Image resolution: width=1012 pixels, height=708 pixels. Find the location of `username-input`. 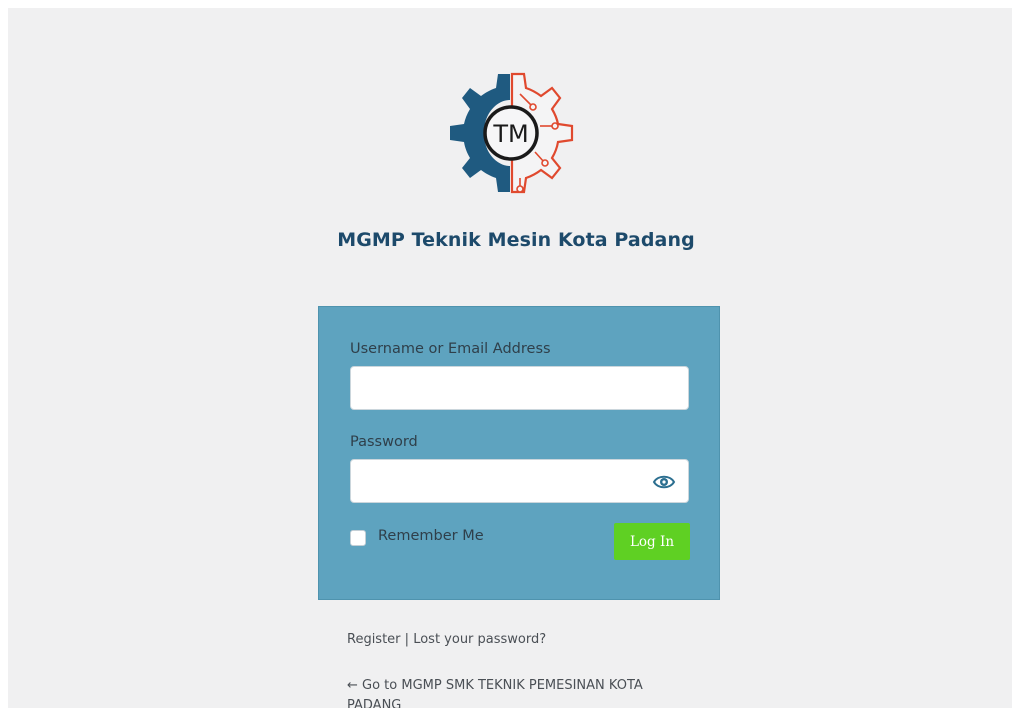

username-input is located at coordinates (519, 388).